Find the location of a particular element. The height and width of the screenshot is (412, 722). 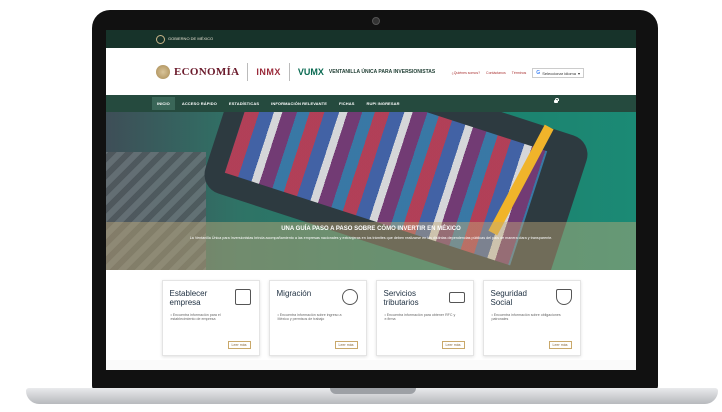

gov-logo: GOBIERNO DE MÉXICO is located at coordinates (185, 39).